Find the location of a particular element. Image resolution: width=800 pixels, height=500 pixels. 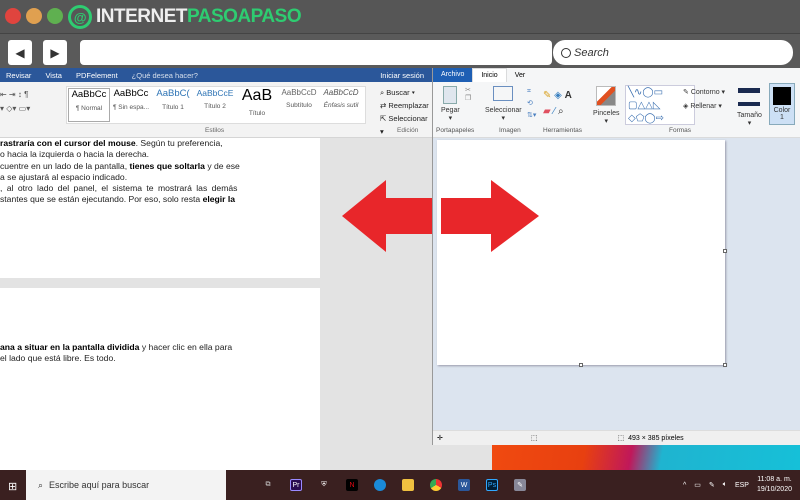

style-label: Título 2 is located at coordinates (215, 106).